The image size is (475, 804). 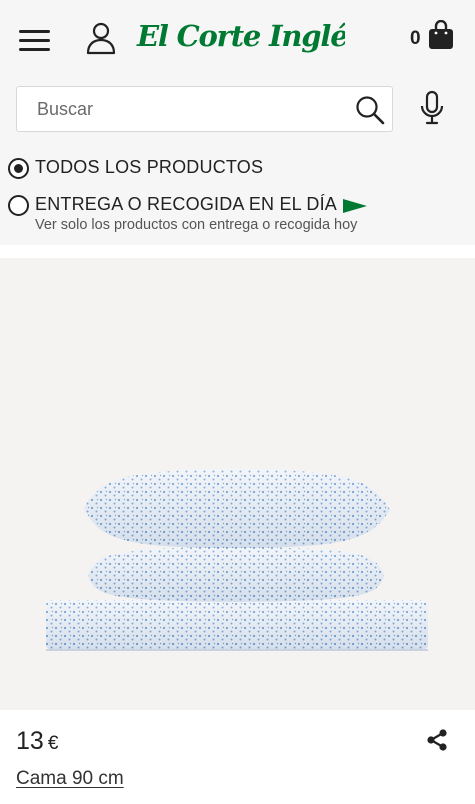 I want to click on share-icon, so click(x=437, y=740).